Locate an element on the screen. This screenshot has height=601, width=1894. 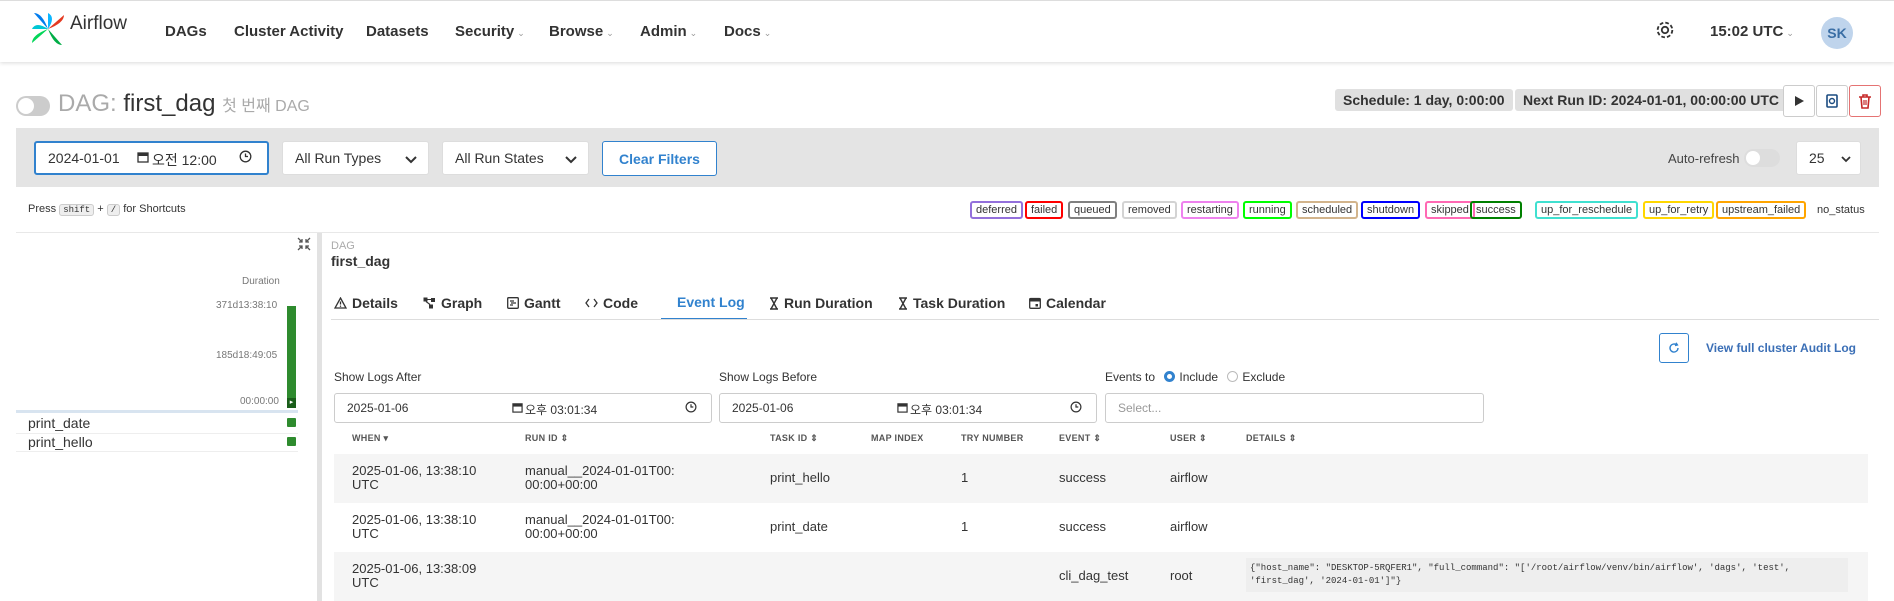
col-when: WHEN ▾ is located at coordinates (370, 438).